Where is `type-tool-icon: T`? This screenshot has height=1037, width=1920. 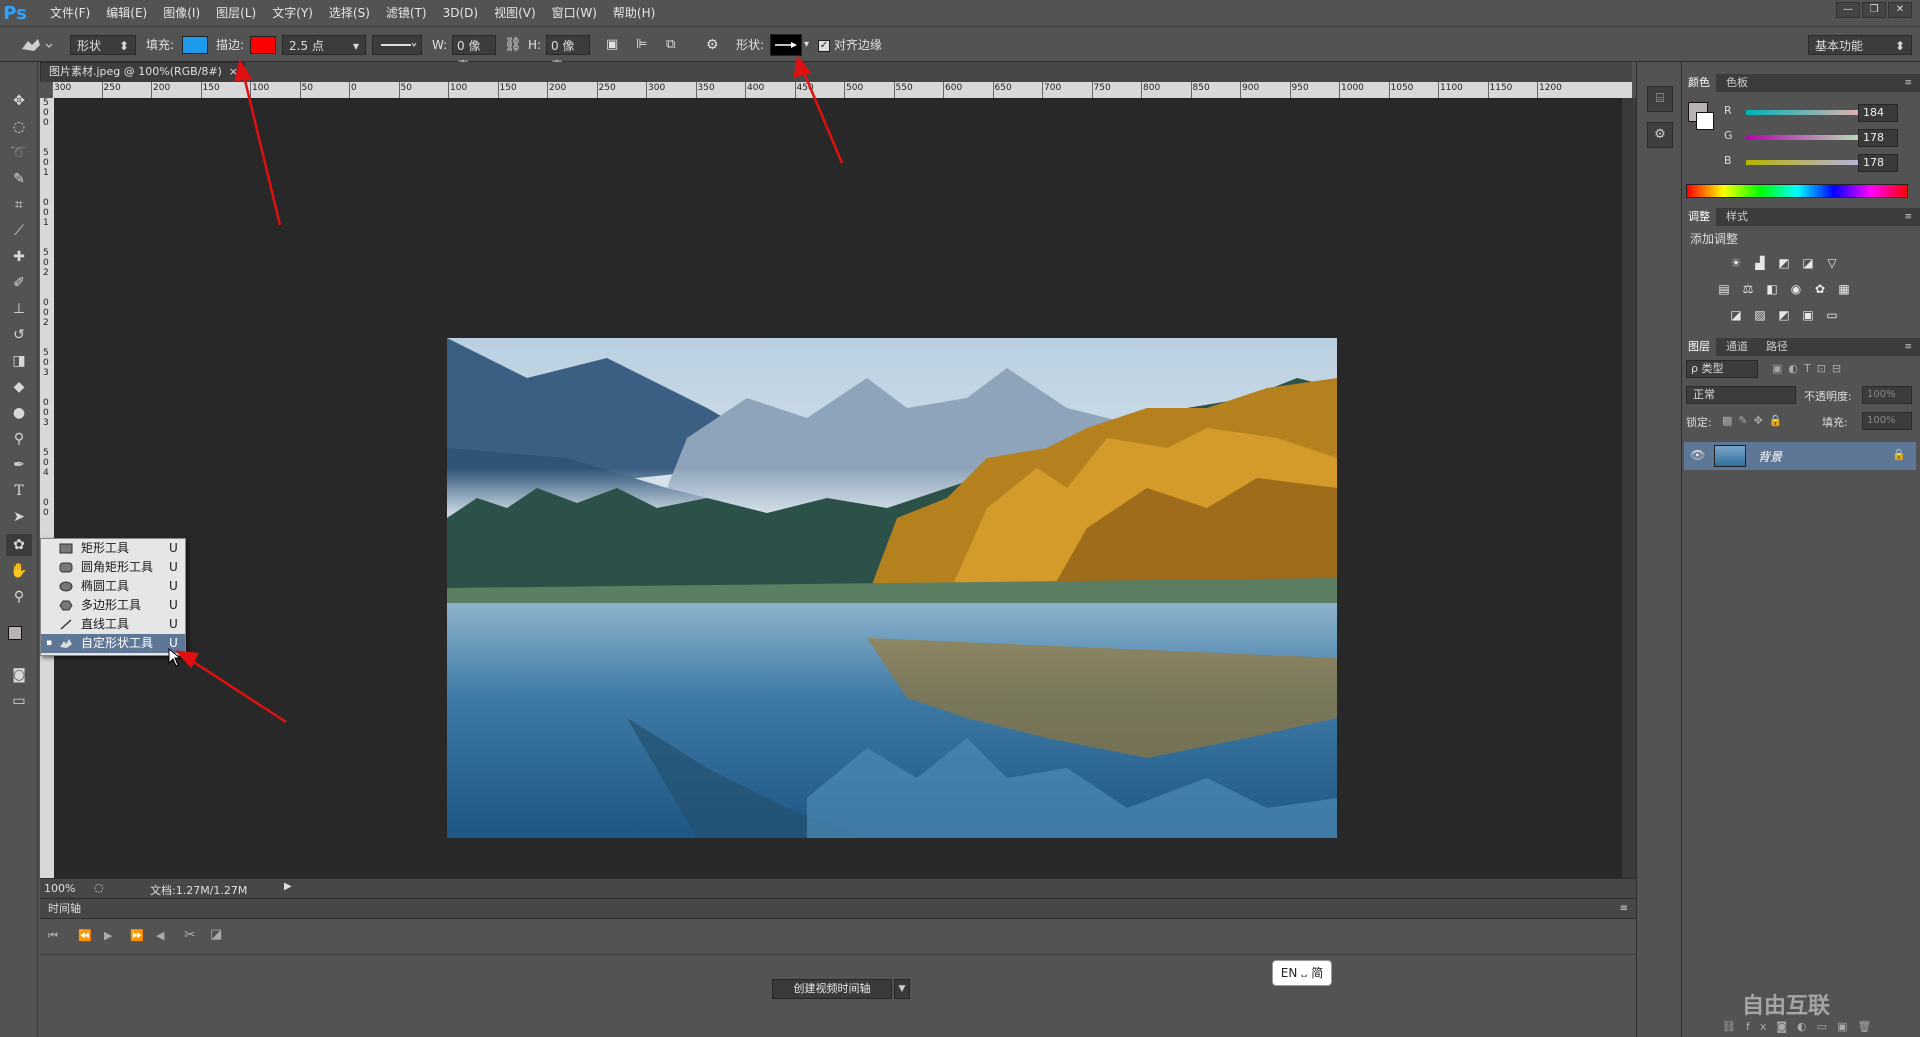 type-tool-icon: T is located at coordinates (19, 491).